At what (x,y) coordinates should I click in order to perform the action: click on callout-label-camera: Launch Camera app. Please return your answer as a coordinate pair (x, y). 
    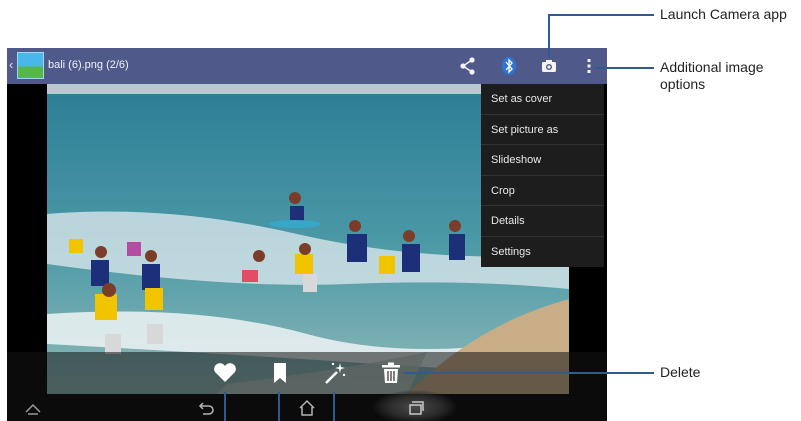
    Looking at the image, I should click on (723, 14).